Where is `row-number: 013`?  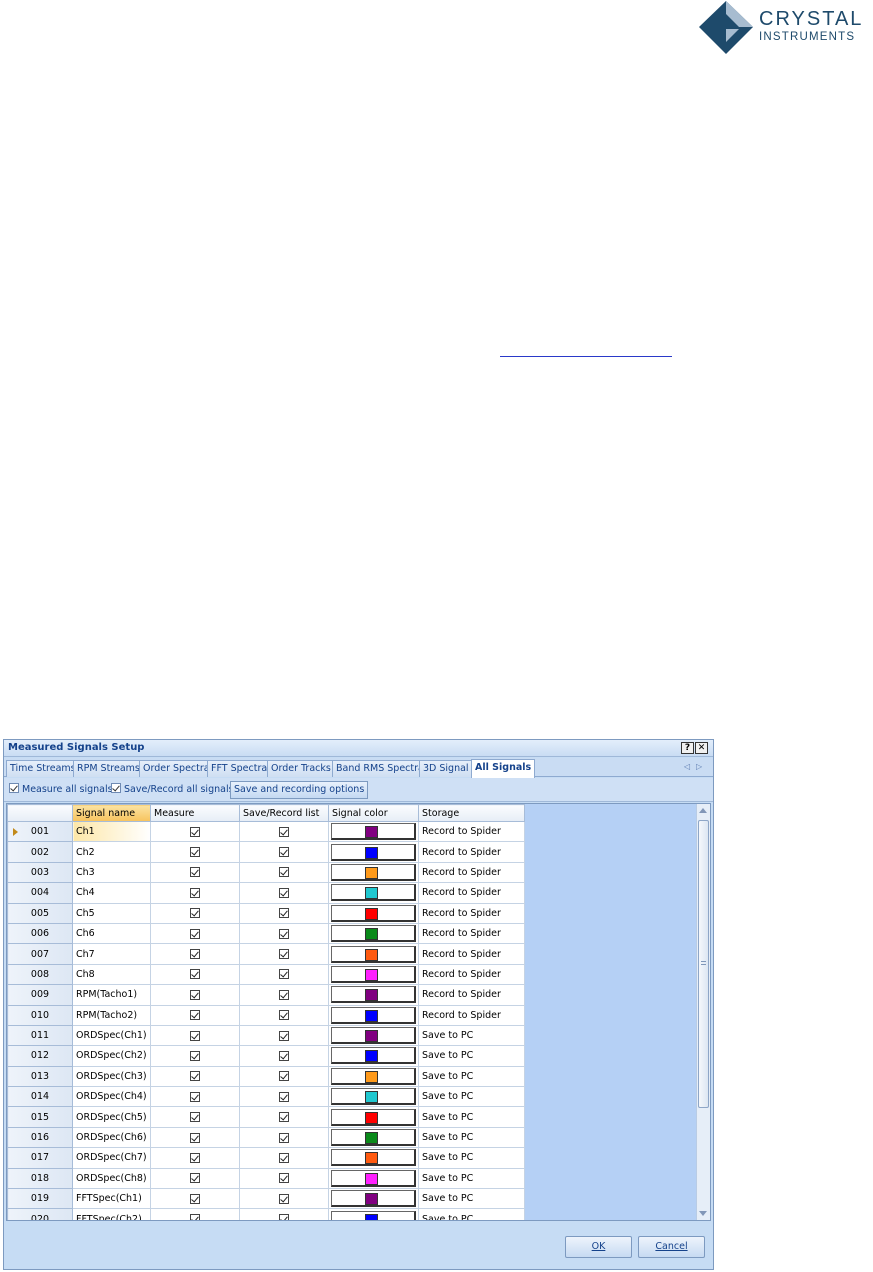
row-number: 013 is located at coordinates (40, 1076).